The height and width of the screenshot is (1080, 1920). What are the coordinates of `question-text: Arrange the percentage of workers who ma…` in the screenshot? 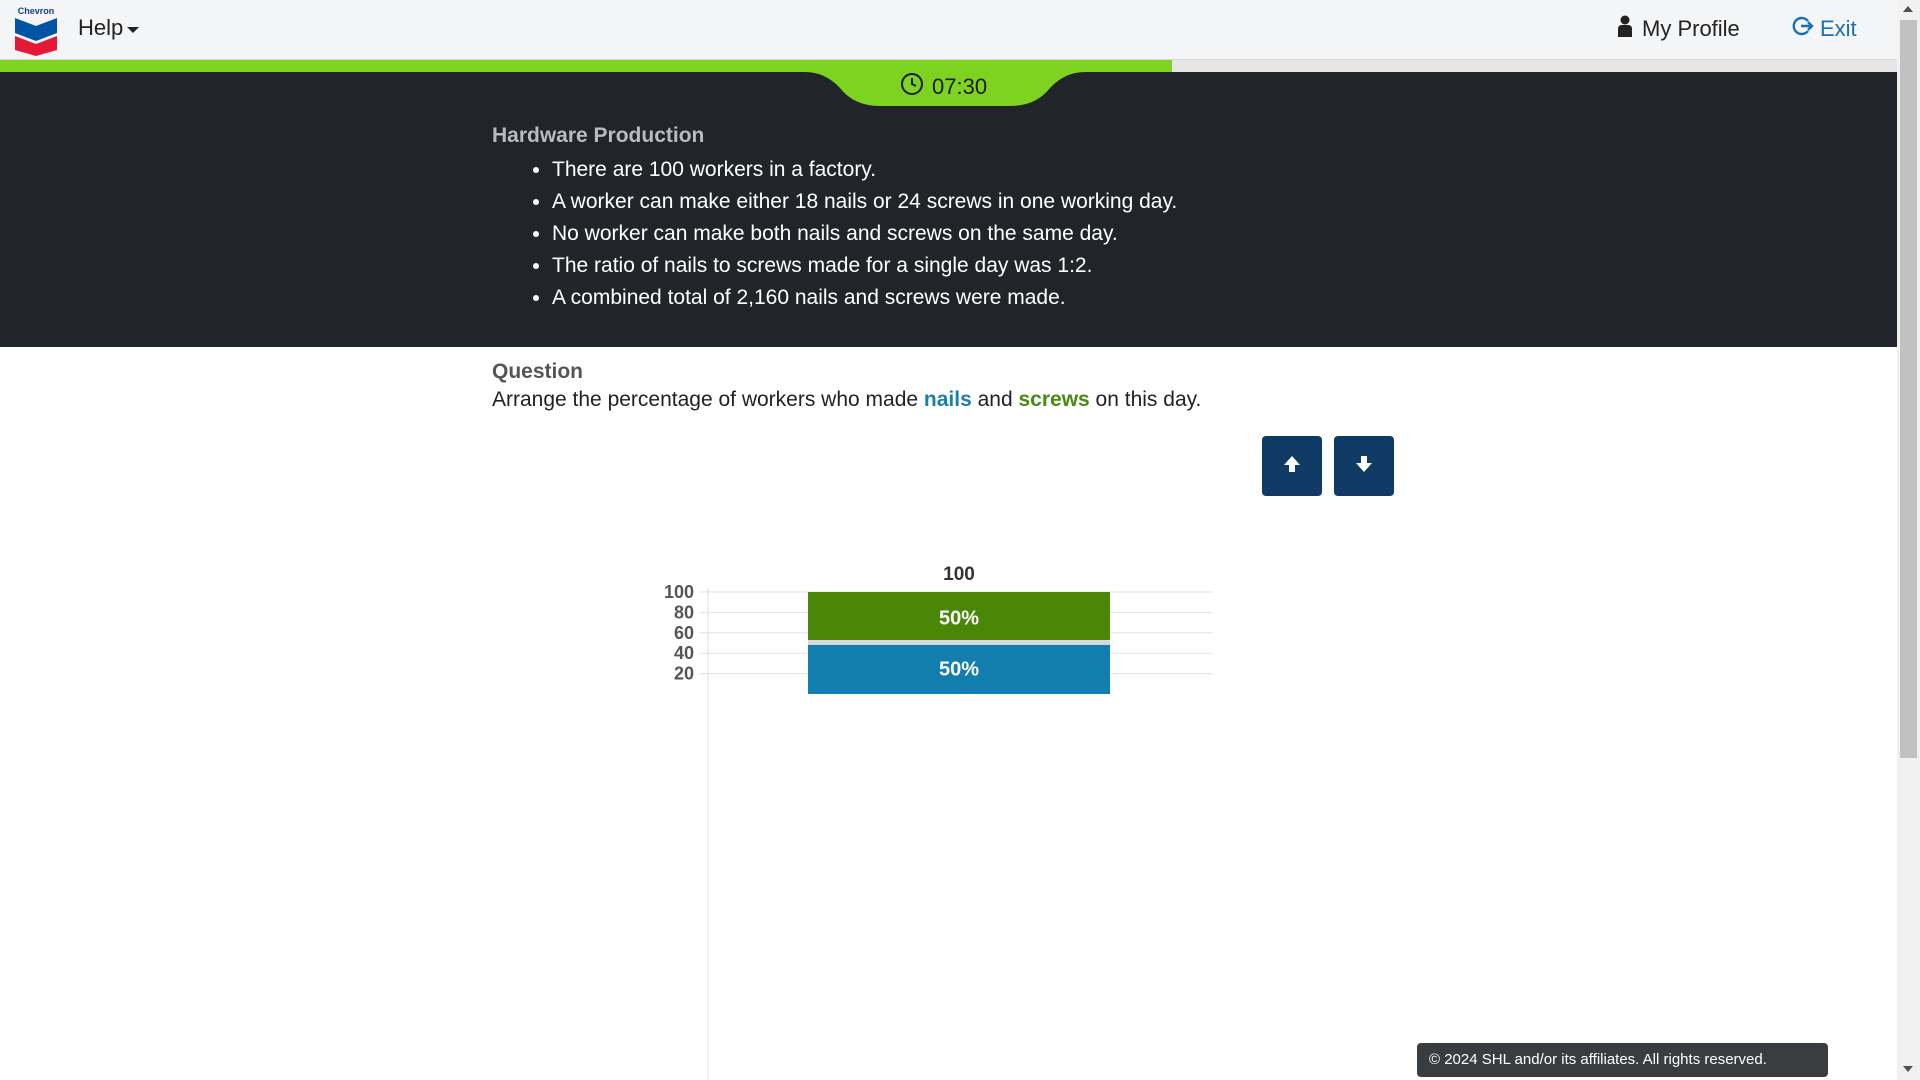 It's located at (846, 400).